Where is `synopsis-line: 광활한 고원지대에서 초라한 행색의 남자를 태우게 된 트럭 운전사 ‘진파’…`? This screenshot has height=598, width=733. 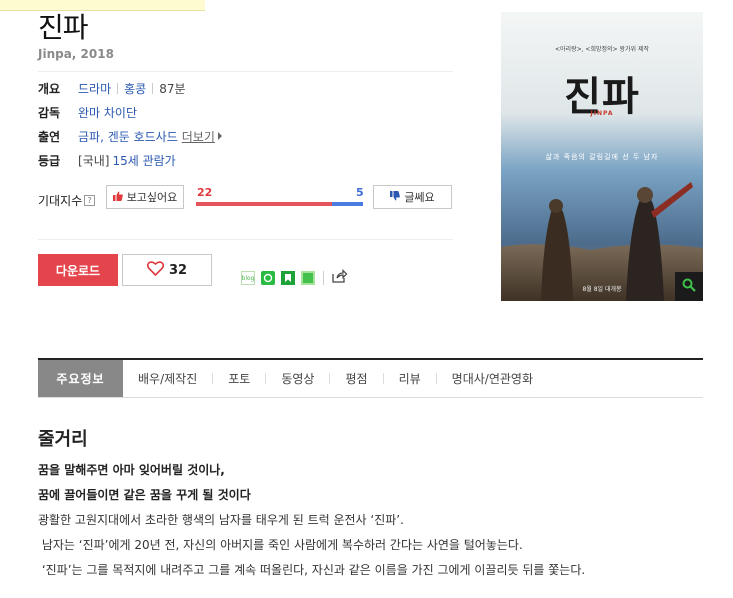 synopsis-line: 광활한 고원지대에서 초라한 행색의 남자를 태우게 된 트럭 운전사 ‘진파’… is located at coordinates (221, 520).